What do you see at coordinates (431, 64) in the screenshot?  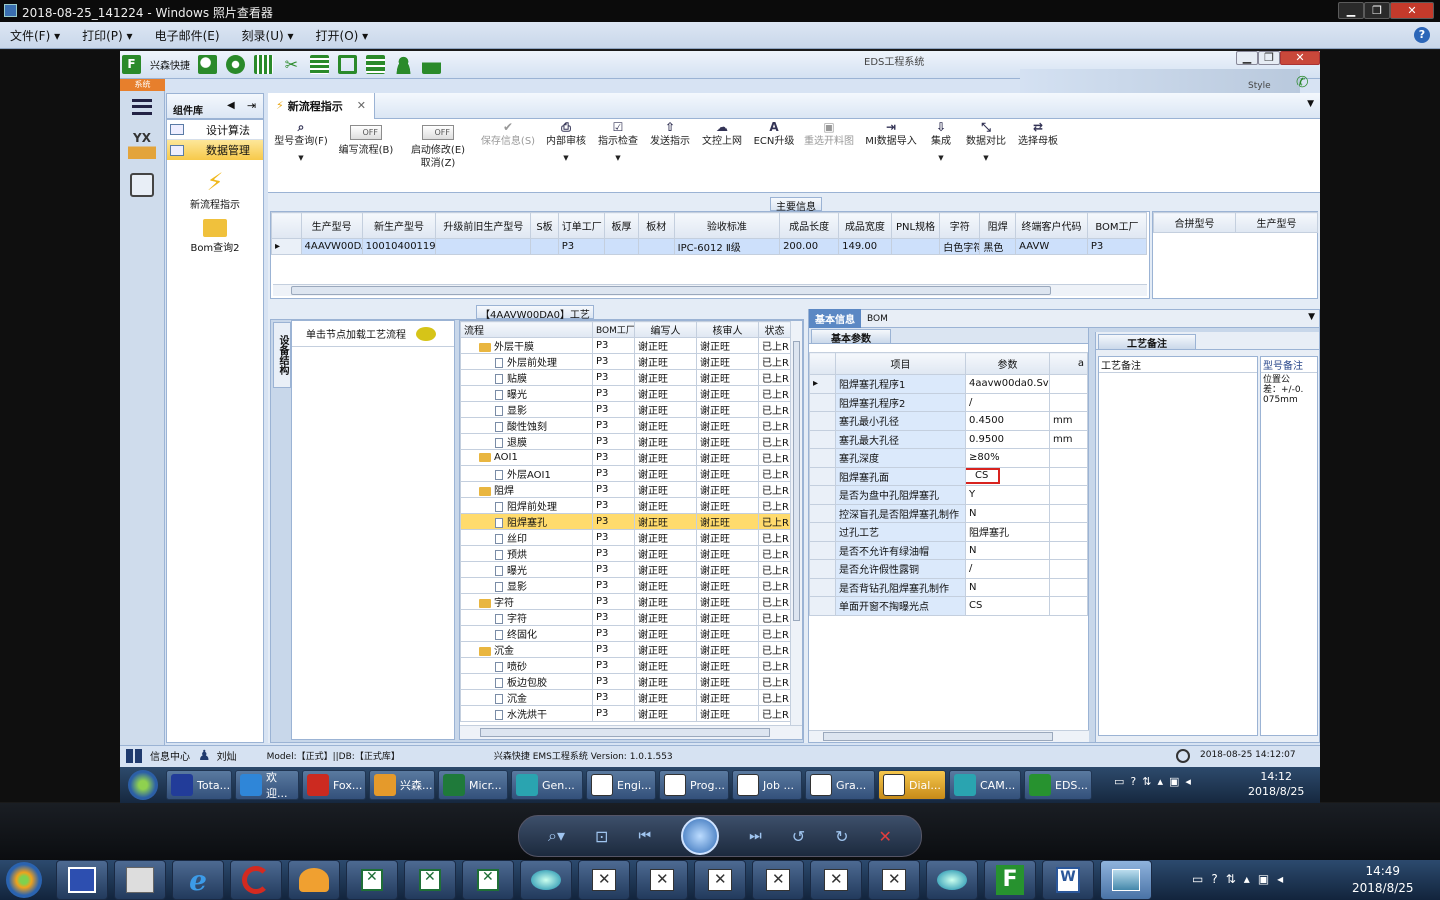 I see `chart-icon` at bounding box center [431, 64].